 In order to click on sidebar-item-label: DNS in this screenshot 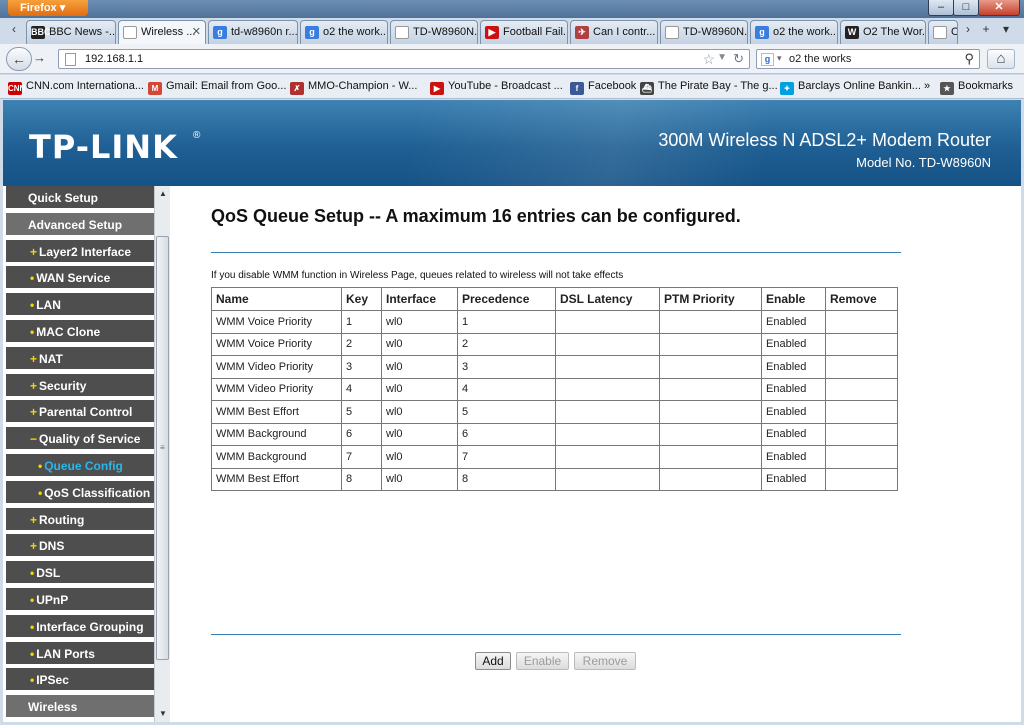, I will do `click(52, 546)`.